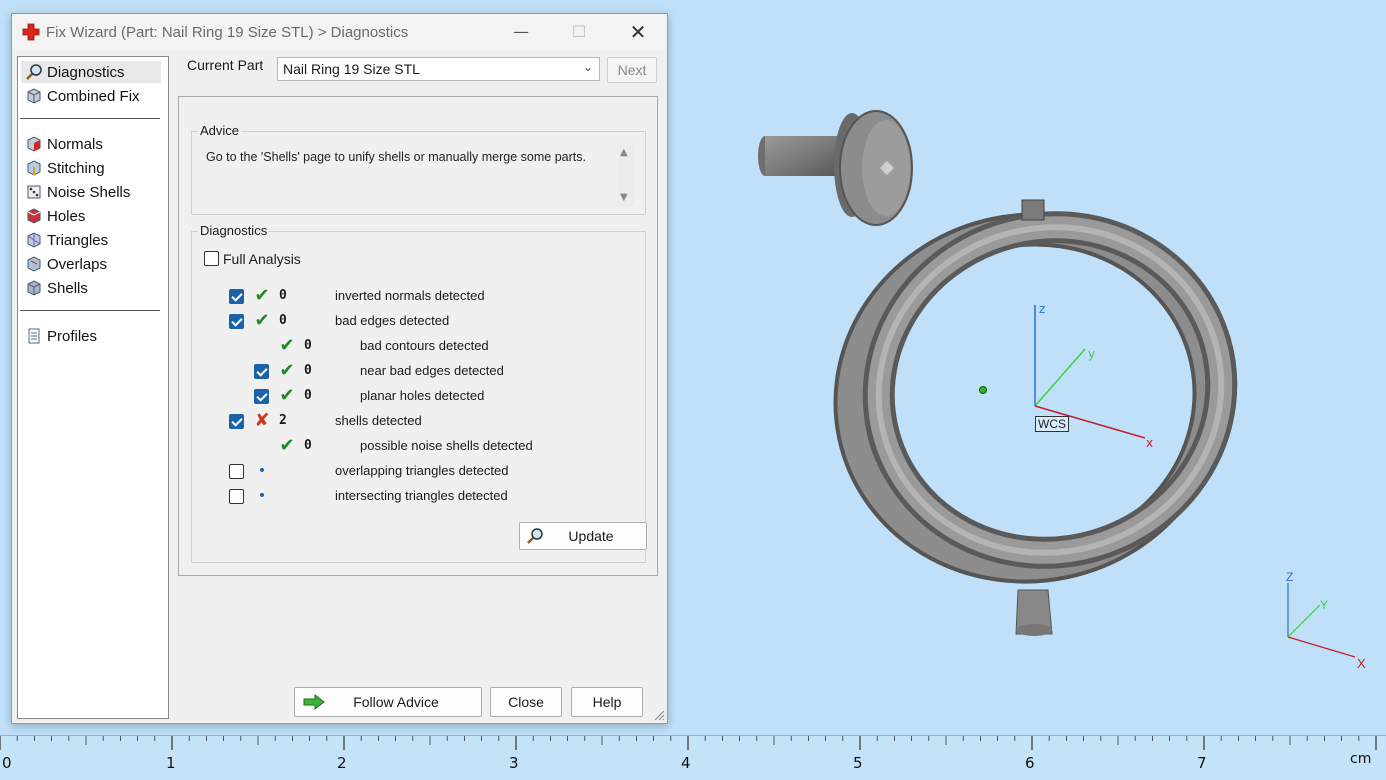  I want to click on update-button-label: Update, so click(591, 536).